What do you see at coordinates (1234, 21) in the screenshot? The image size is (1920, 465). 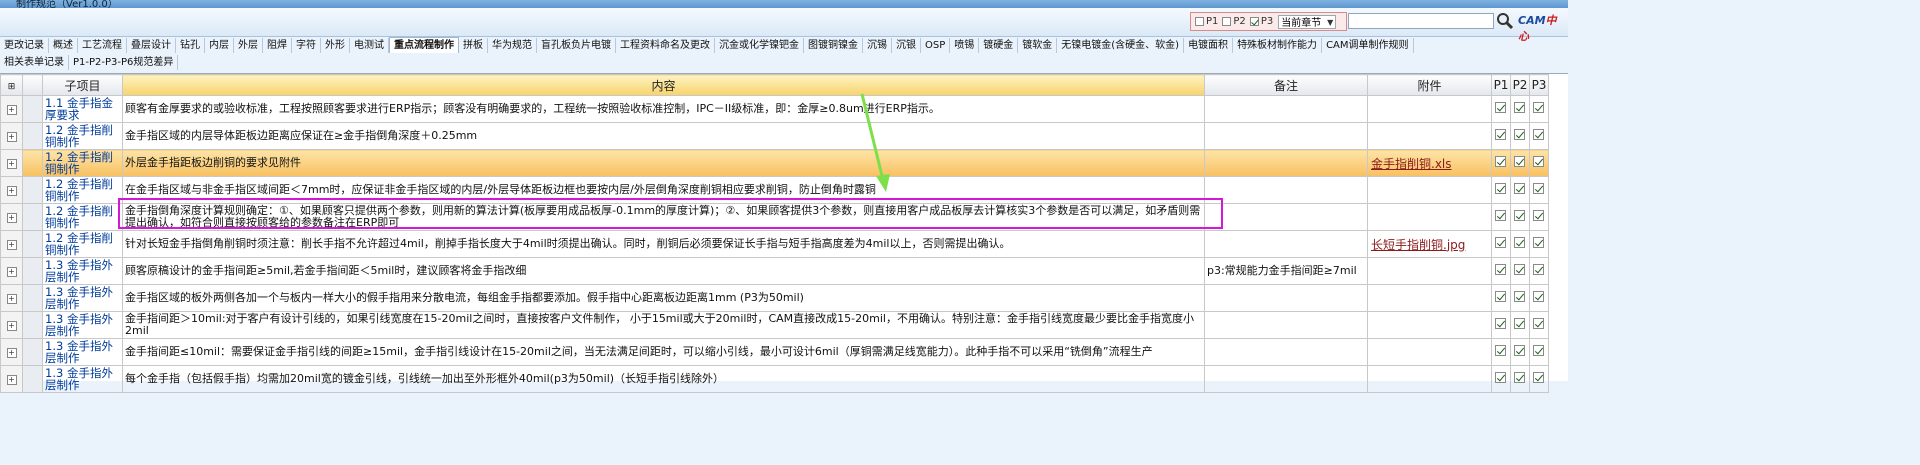 I see `p2-filter: P2` at bounding box center [1234, 21].